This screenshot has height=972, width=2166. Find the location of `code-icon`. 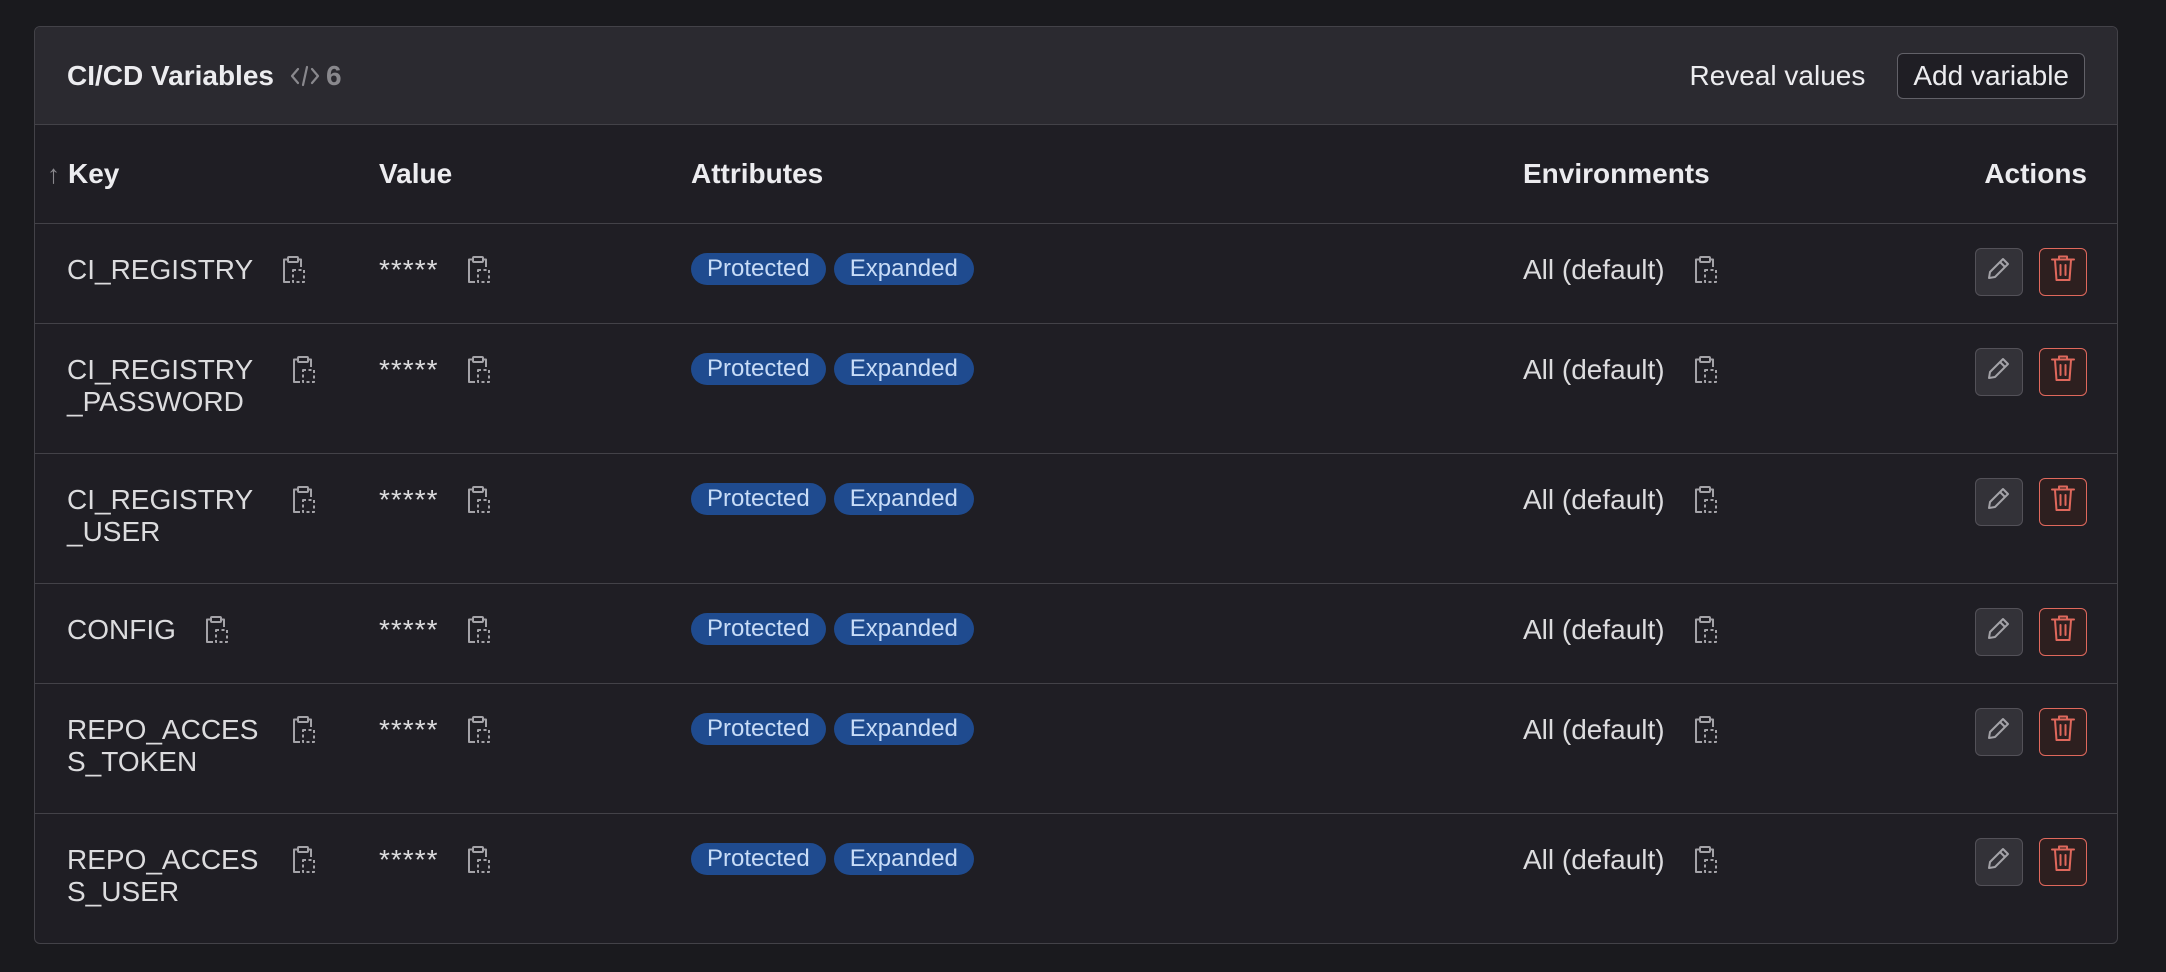

code-icon is located at coordinates (305, 76).